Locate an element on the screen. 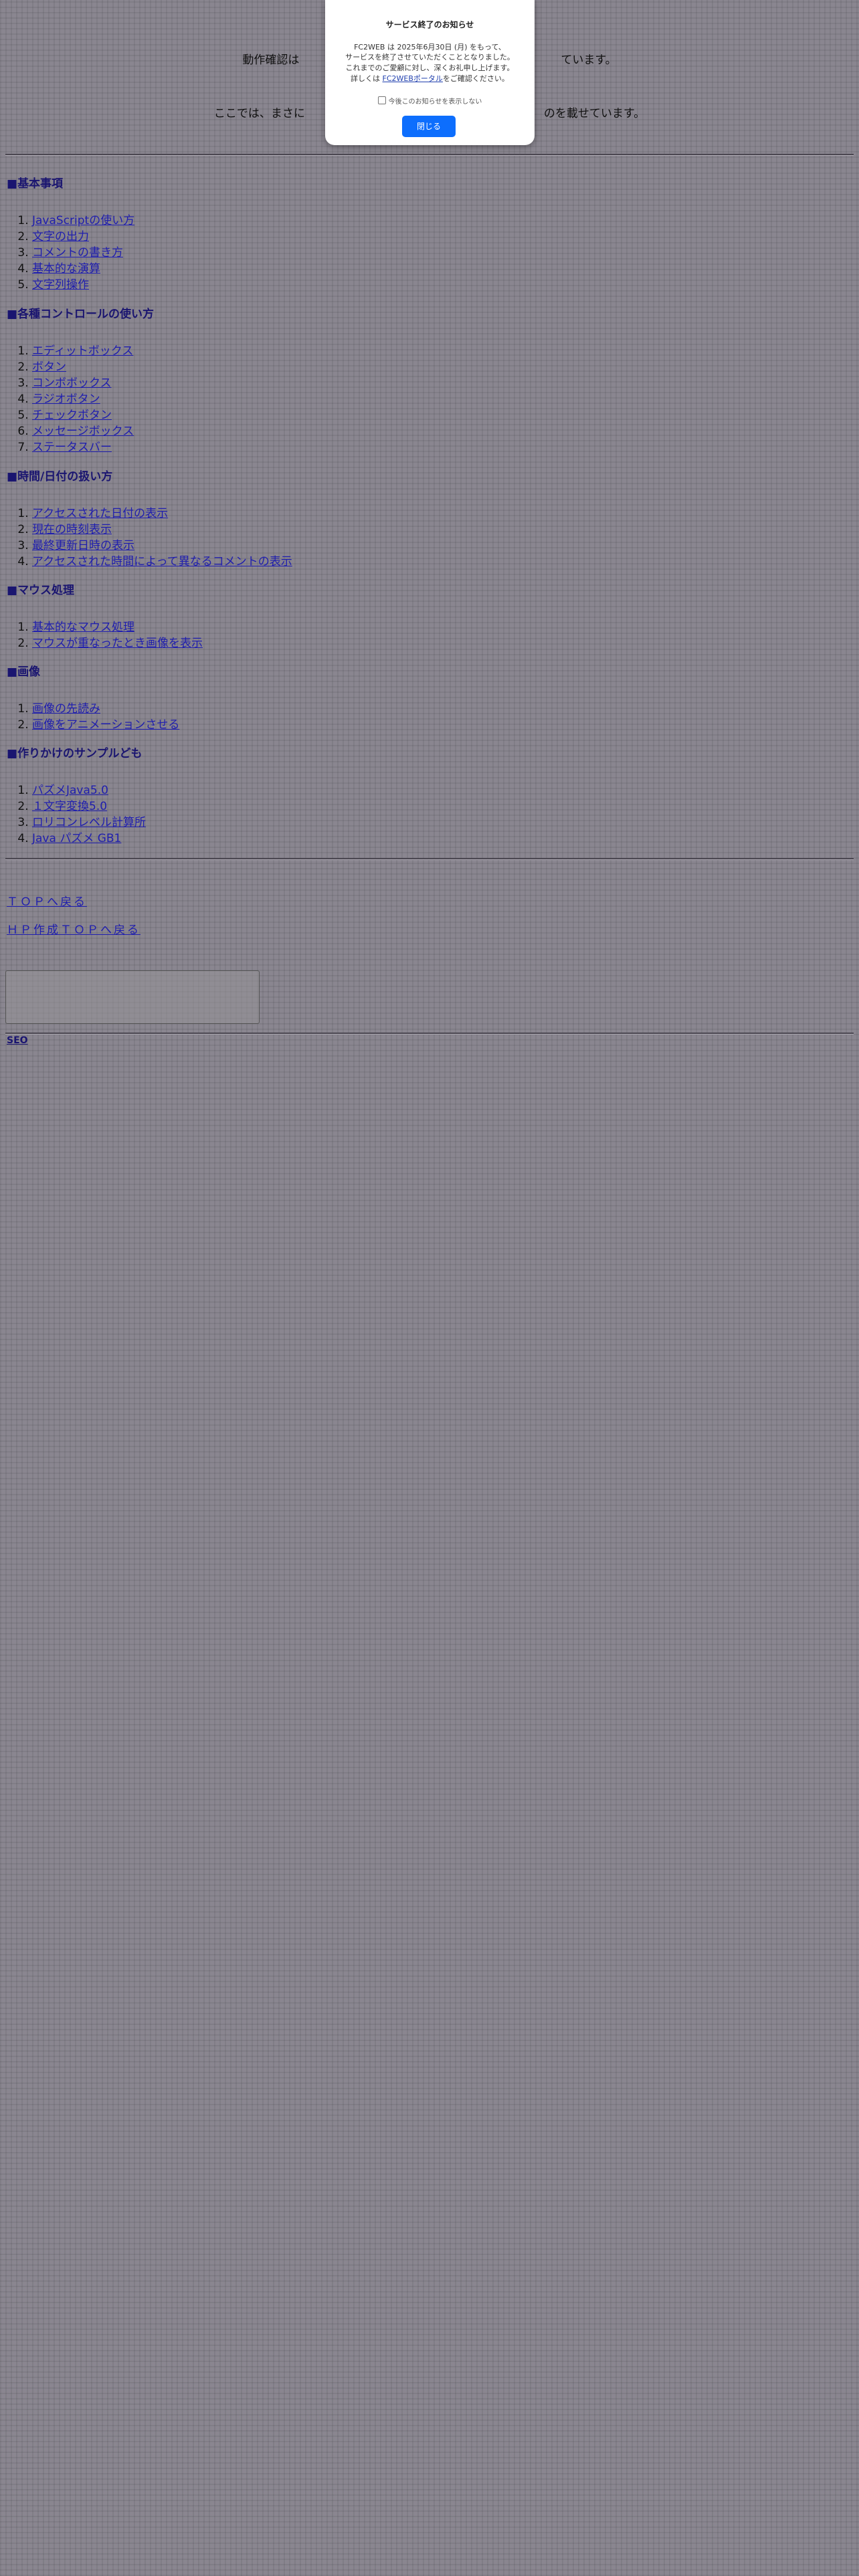 The width and height of the screenshot is (859, 2576). list-item: チェックボタン is located at coordinates (83, 415).